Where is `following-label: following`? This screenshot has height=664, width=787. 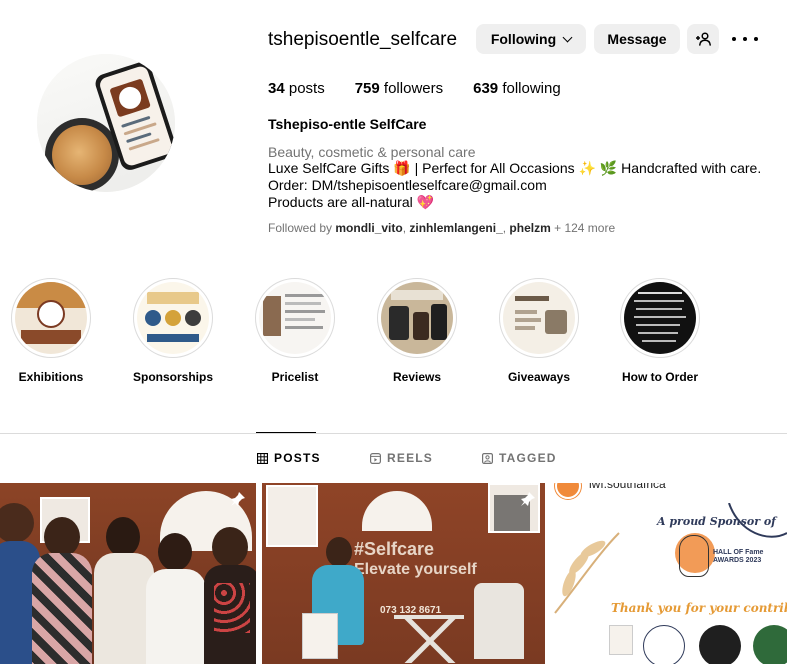
following-label: following is located at coordinates (531, 88).